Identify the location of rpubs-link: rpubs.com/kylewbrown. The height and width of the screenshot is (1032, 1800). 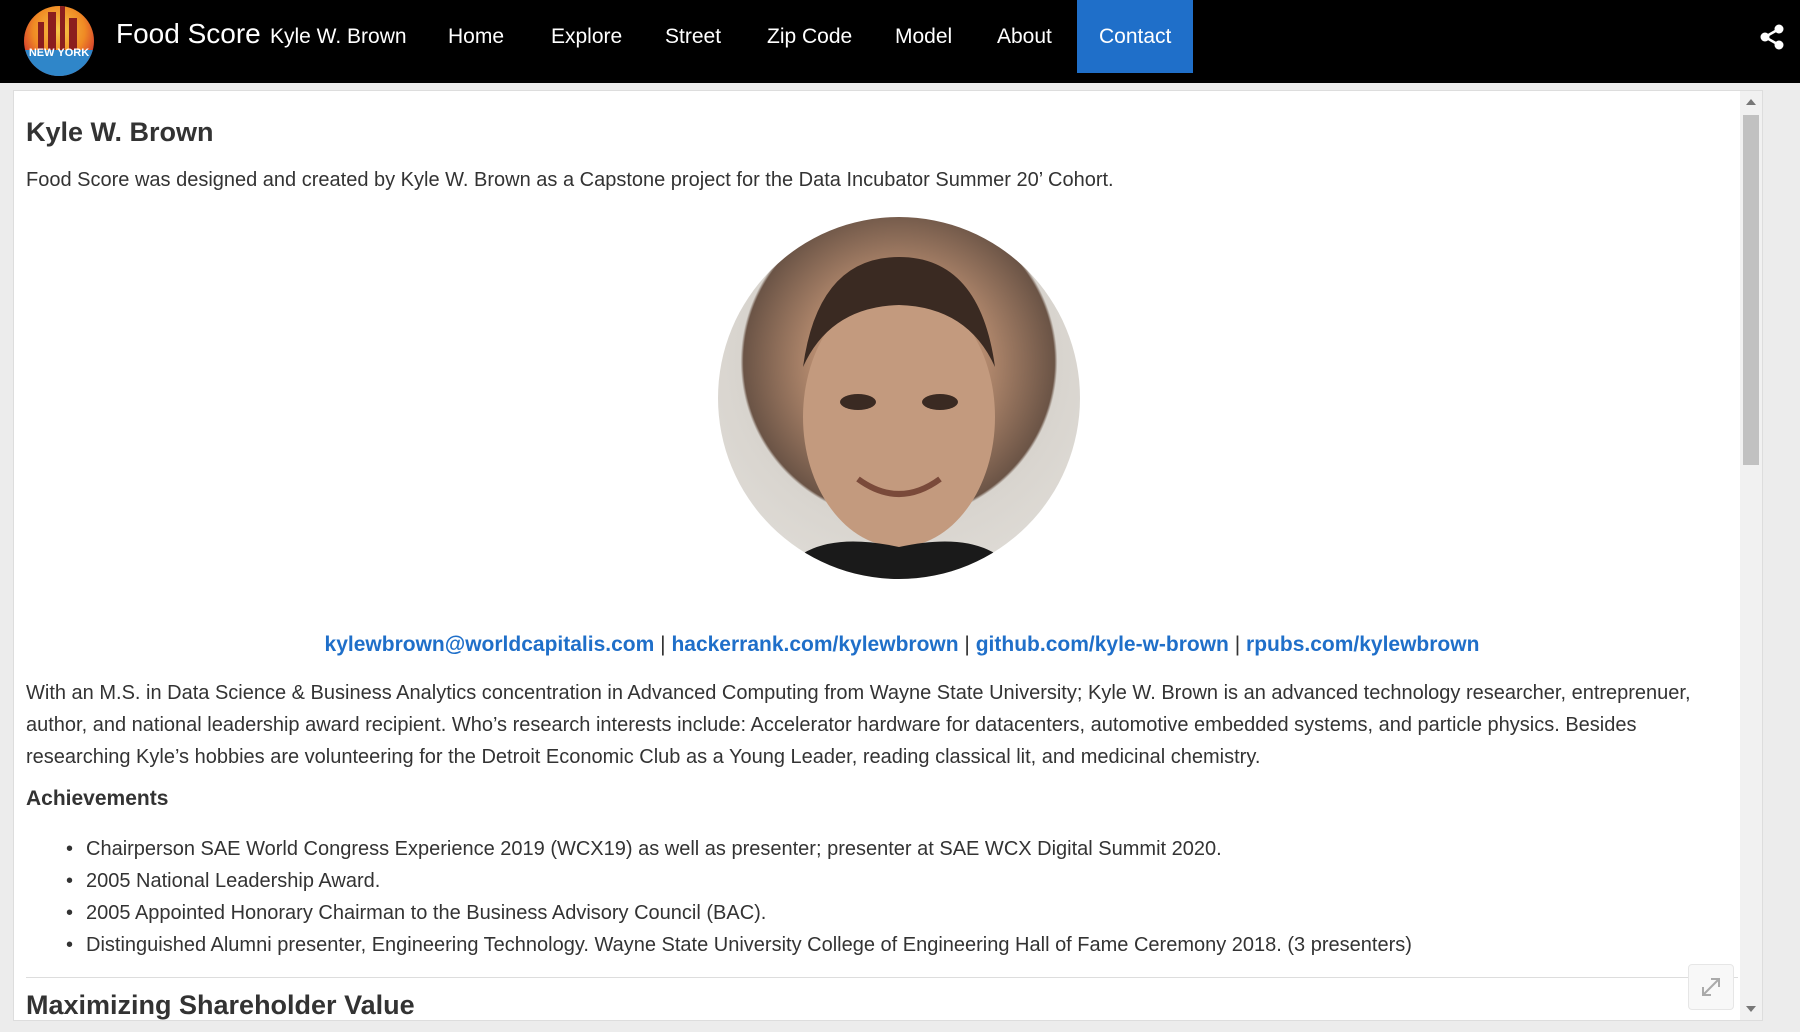
(1362, 644).